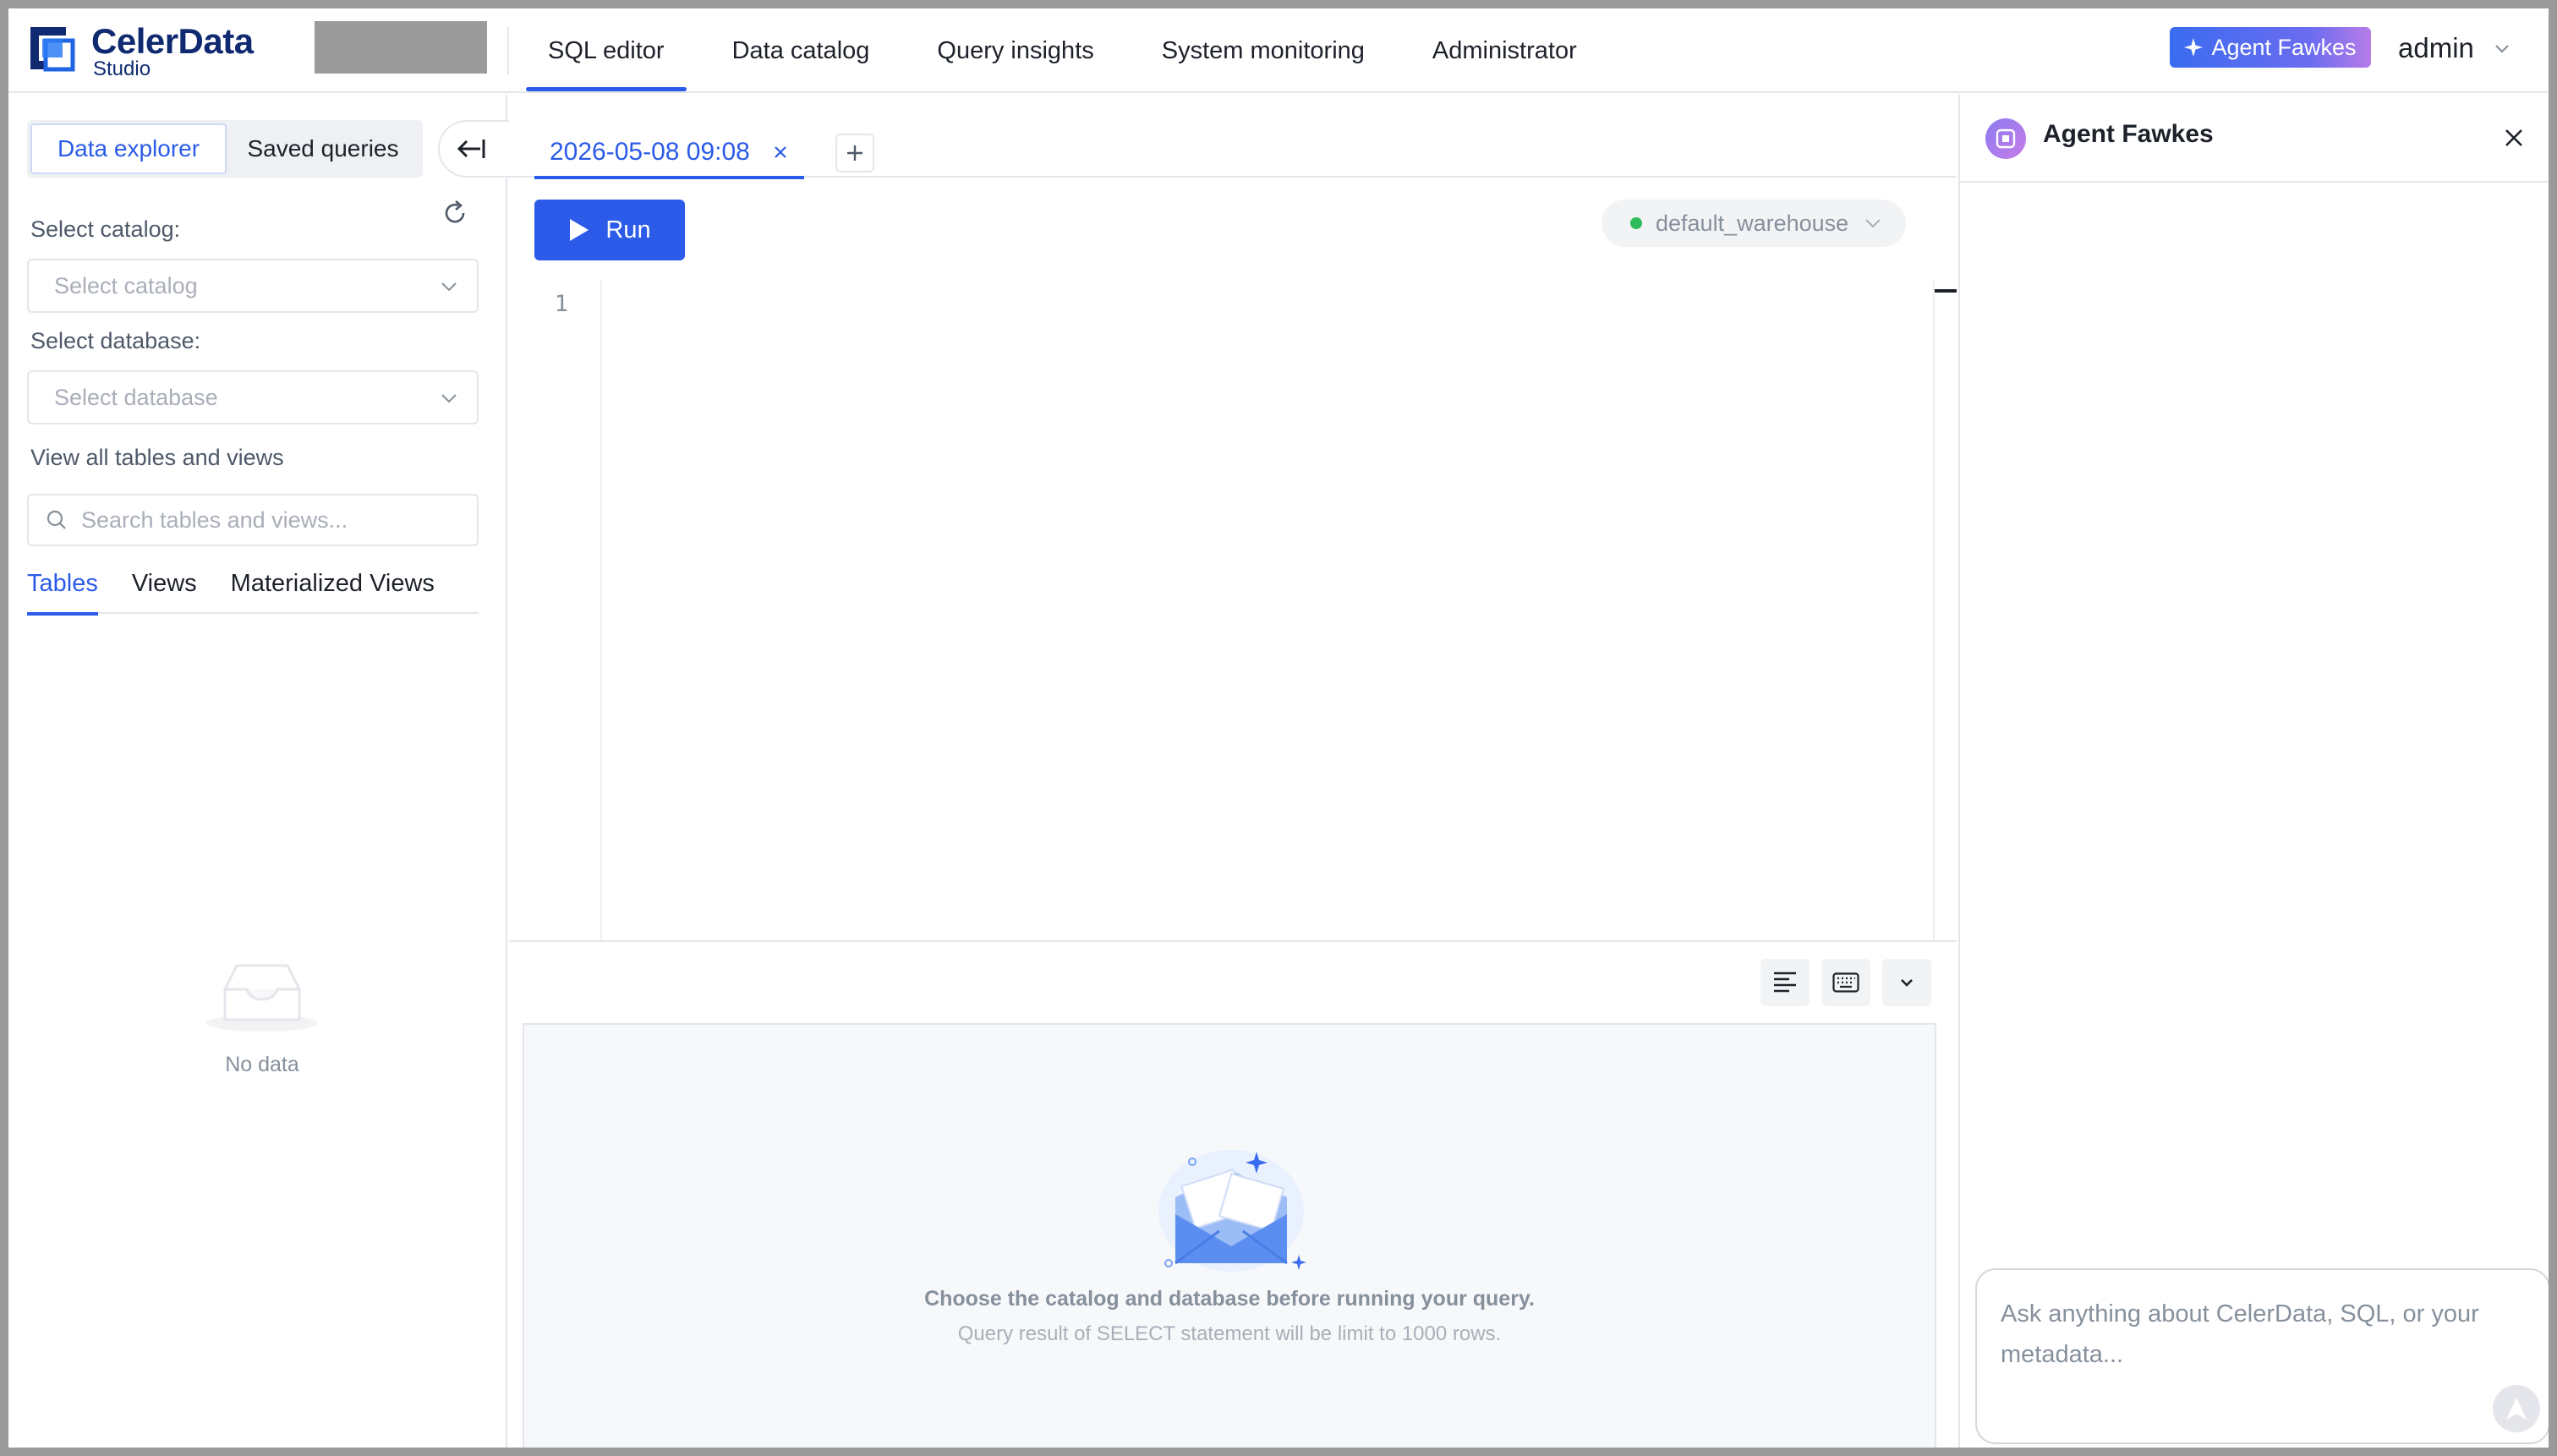 This screenshot has width=2557, height=1456. What do you see at coordinates (105, 229) in the screenshot?
I see `catalog-label: Select catalog:` at bounding box center [105, 229].